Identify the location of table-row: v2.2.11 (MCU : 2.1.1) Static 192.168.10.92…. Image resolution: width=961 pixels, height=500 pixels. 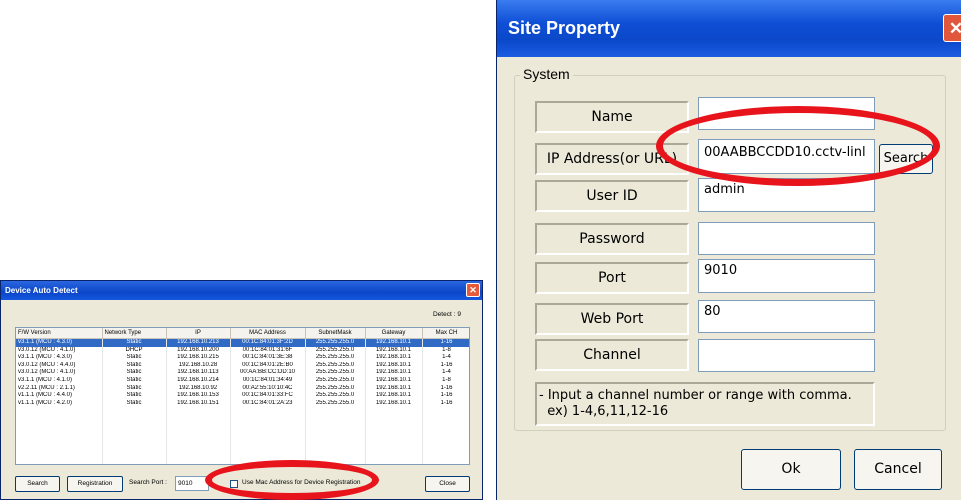
(242, 388).